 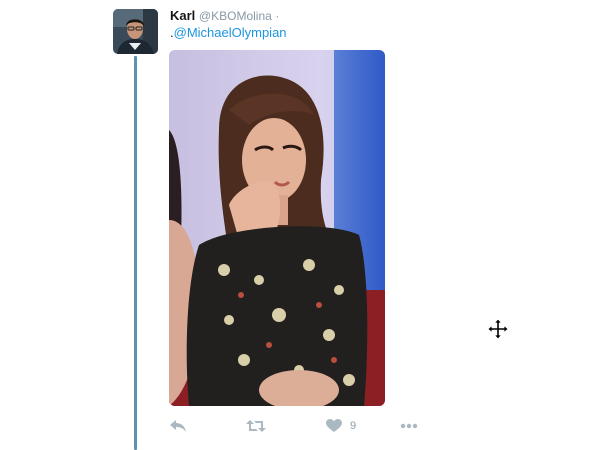 I want to click on thread-line, so click(x=135, y=253).